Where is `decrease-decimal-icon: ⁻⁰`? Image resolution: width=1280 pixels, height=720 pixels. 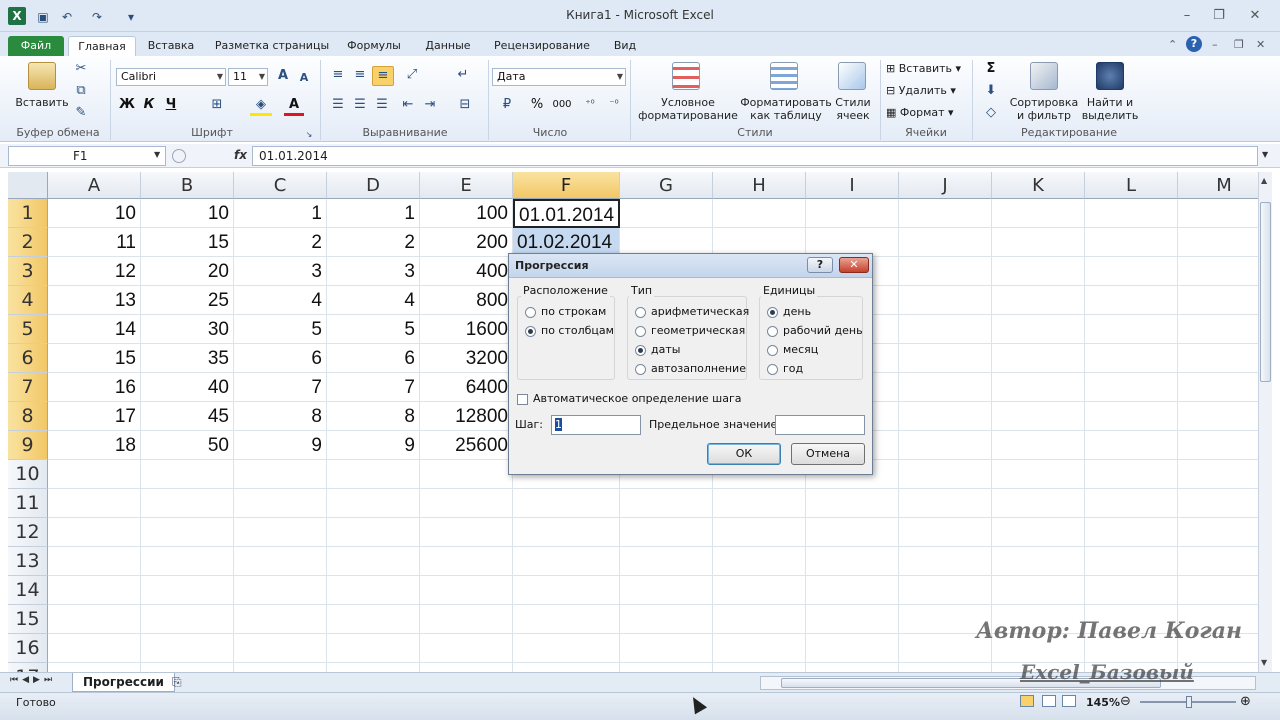 decrease-decimal-icon: ⁻⁰ is located at coordinates (614, 106).